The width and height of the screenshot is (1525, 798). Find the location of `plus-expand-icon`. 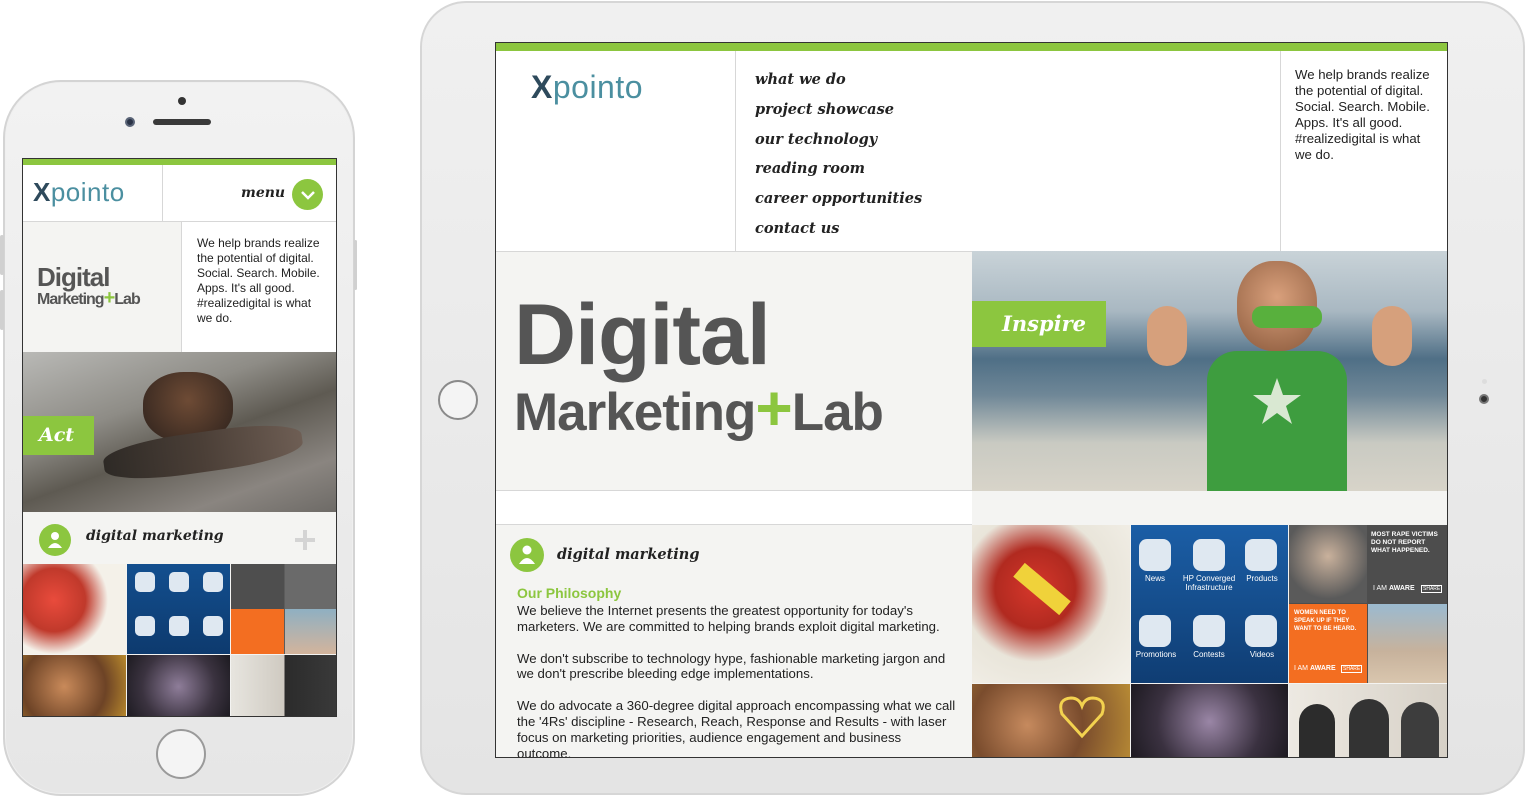

plus-expand-icon is located at coordinates (305, 540).